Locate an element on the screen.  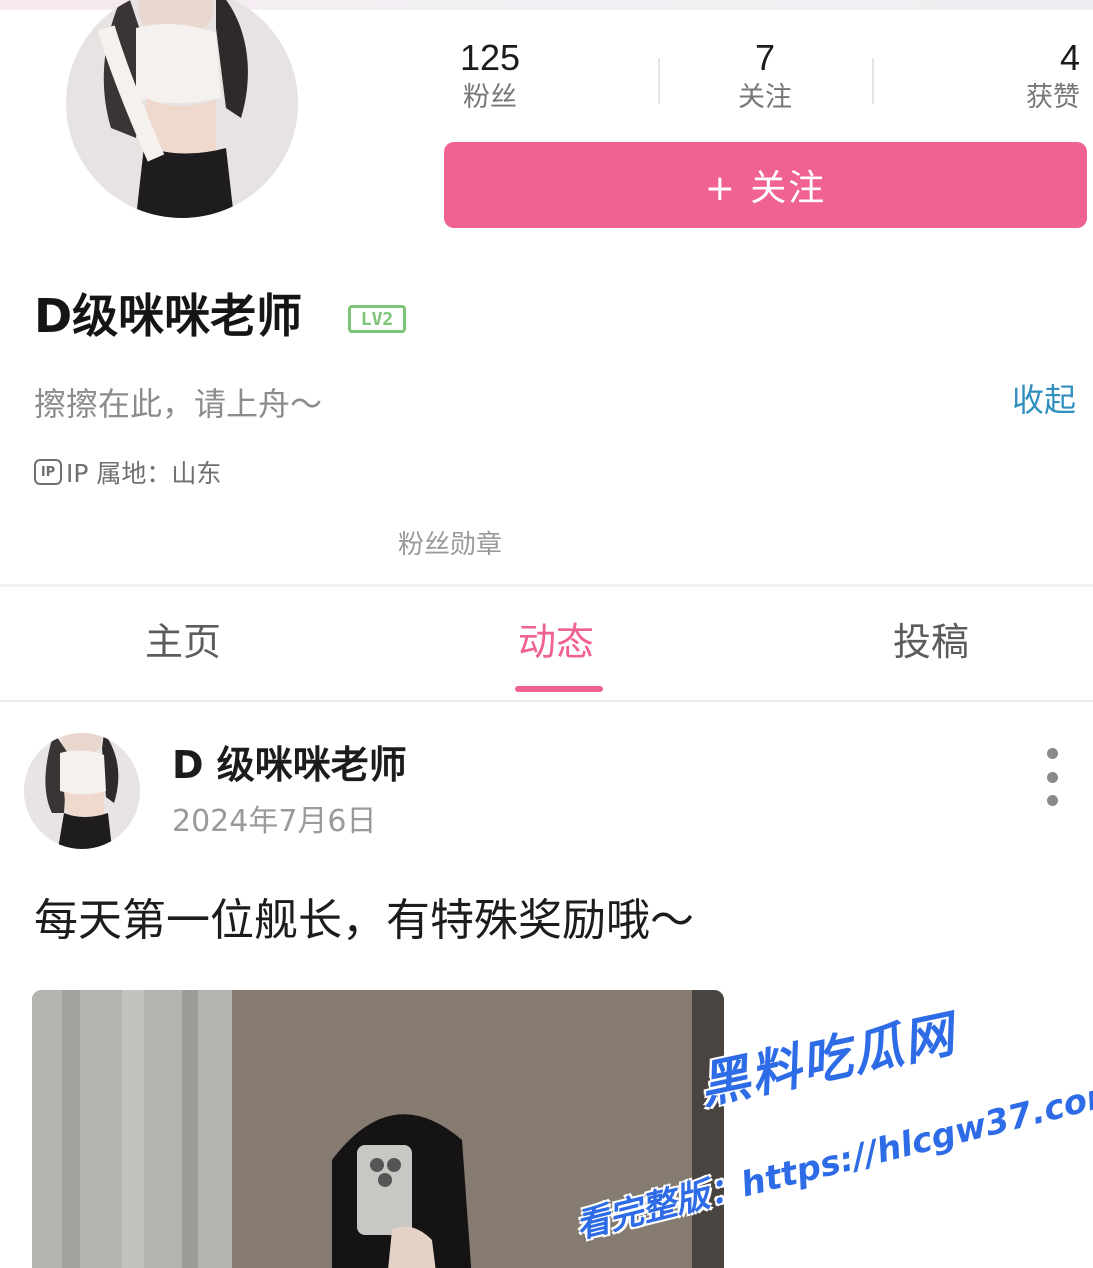
post-date: 2024年7月6日 is located at coordinates (274, 821).